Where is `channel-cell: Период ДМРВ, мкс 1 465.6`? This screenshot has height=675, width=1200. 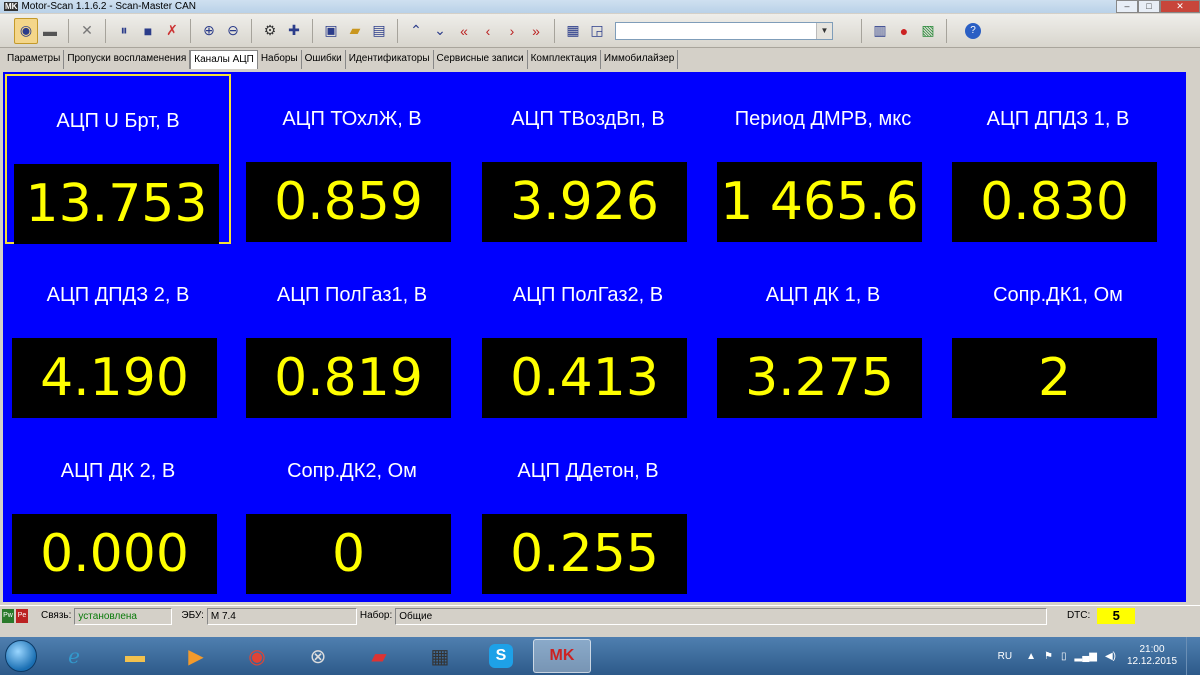 channel-cell: Период ДМРВ, мкс 1 465.6 is located at coordinates (823, 159).